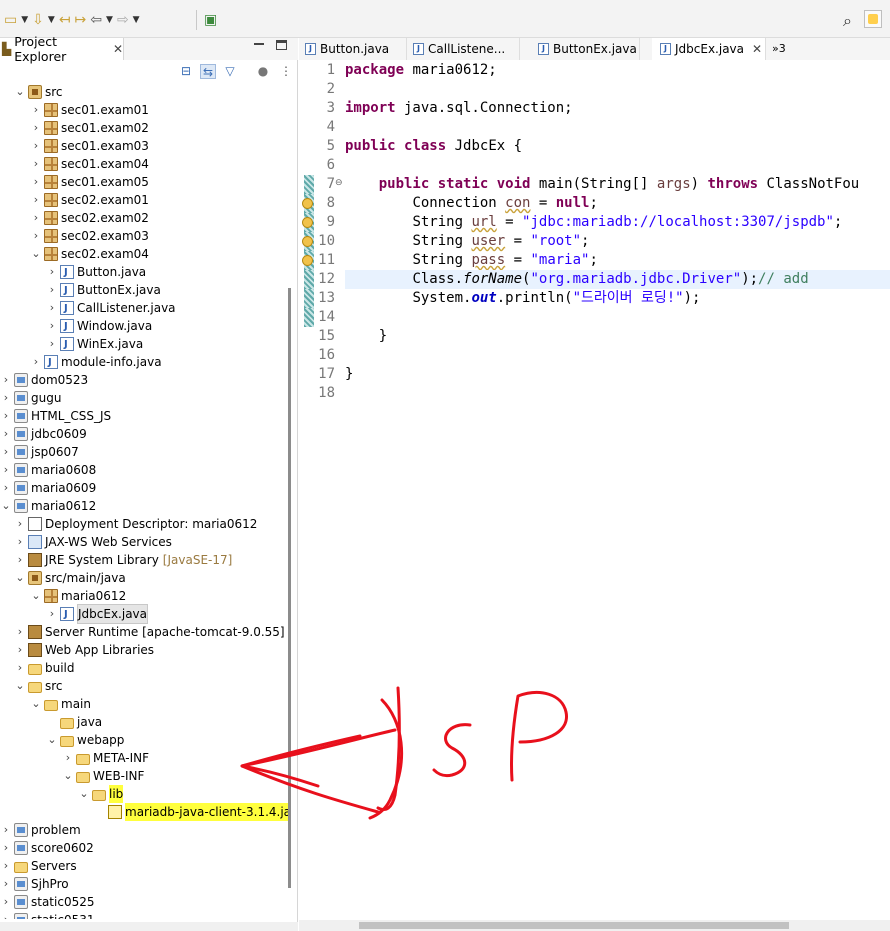 The height and width of the screenshot is (931, 890). Describe the element at coordinates (38, 20) in the screenshot. I see `next-annotation-icon: ⇩` at that location.